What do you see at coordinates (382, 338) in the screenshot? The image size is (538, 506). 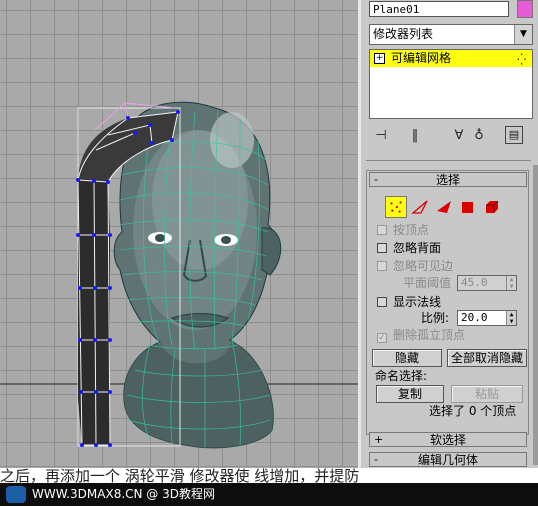 I see `checkbox-box: ✓` at bounding box center [382, 338].